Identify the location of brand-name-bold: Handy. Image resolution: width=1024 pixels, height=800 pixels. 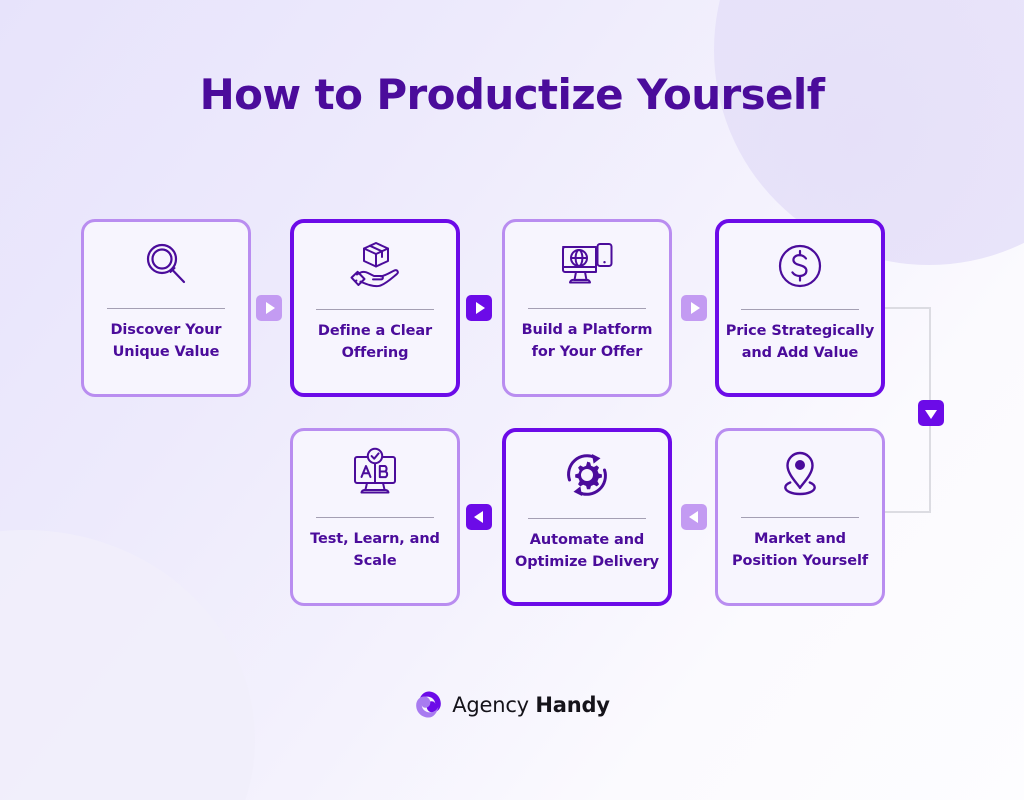
(572, 704).